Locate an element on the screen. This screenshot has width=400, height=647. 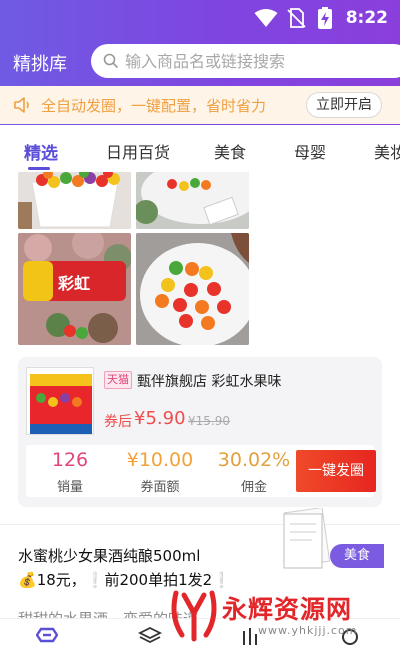
app-title: 精挑库 is located at coordinates (40, 64).